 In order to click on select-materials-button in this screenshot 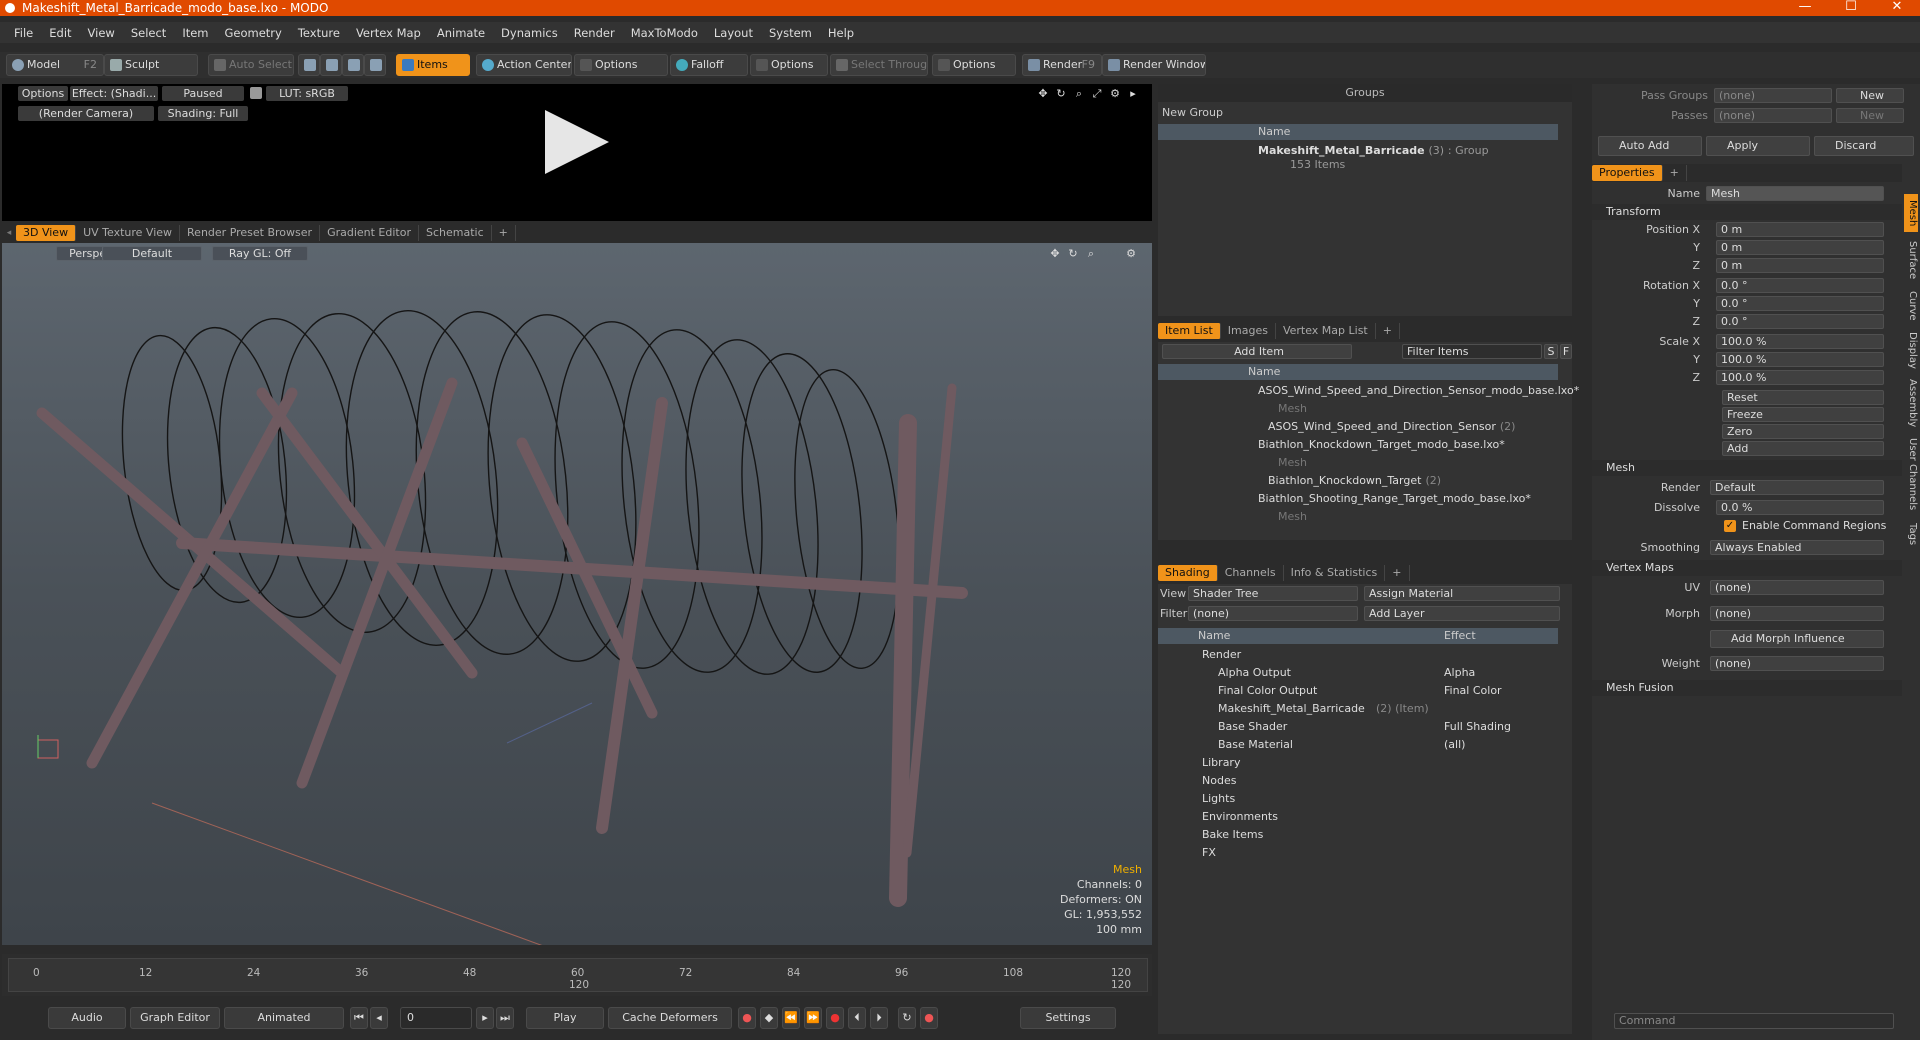, I will do `click(375, 65)`.